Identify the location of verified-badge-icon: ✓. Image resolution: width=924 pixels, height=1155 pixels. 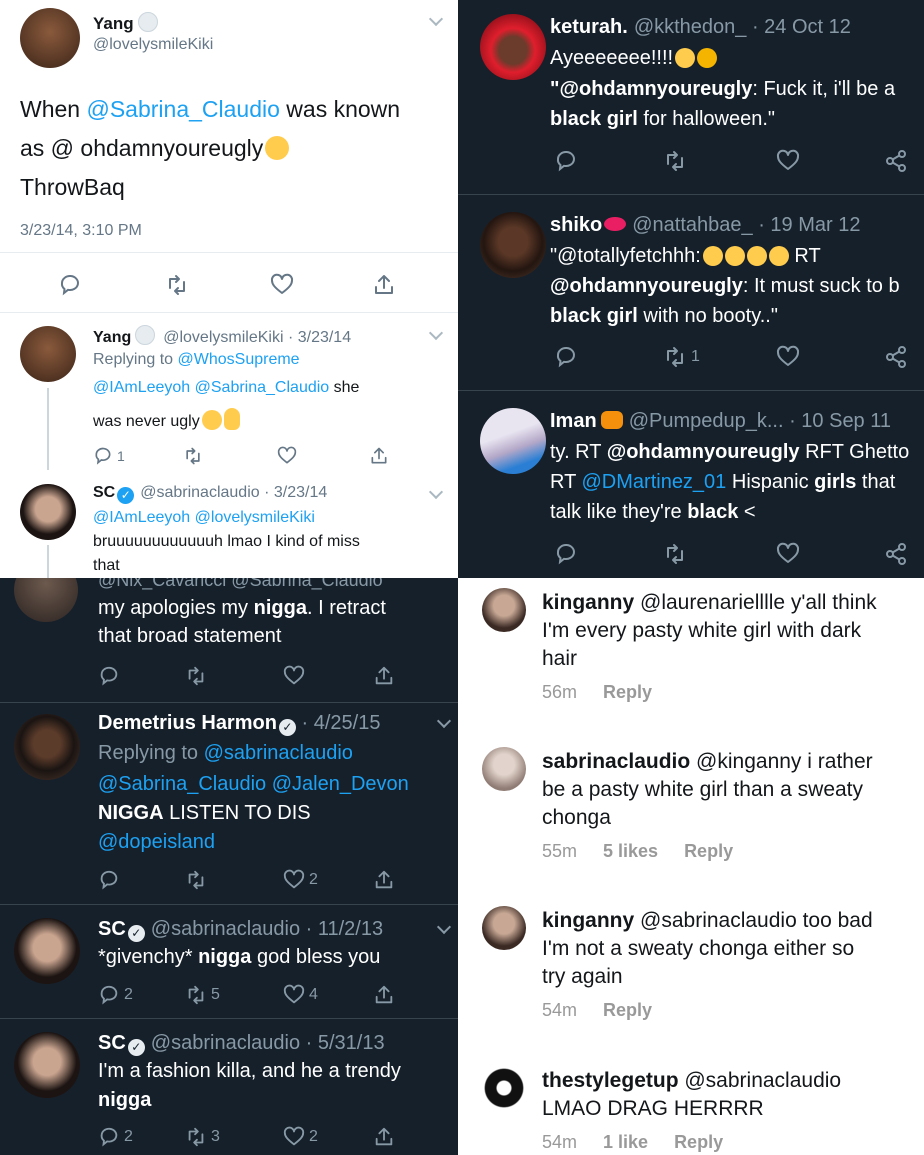
(136, 933).